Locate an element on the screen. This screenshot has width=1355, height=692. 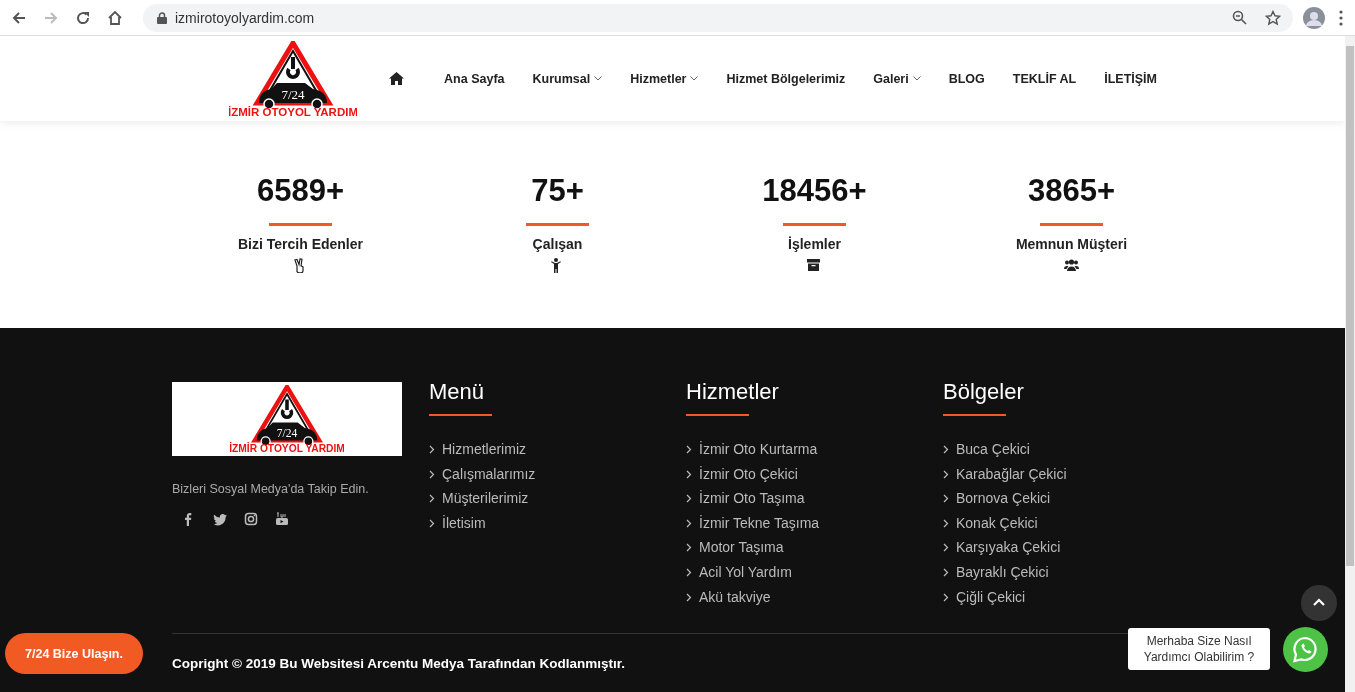
camera-icon is located at coordinates (251, 519).